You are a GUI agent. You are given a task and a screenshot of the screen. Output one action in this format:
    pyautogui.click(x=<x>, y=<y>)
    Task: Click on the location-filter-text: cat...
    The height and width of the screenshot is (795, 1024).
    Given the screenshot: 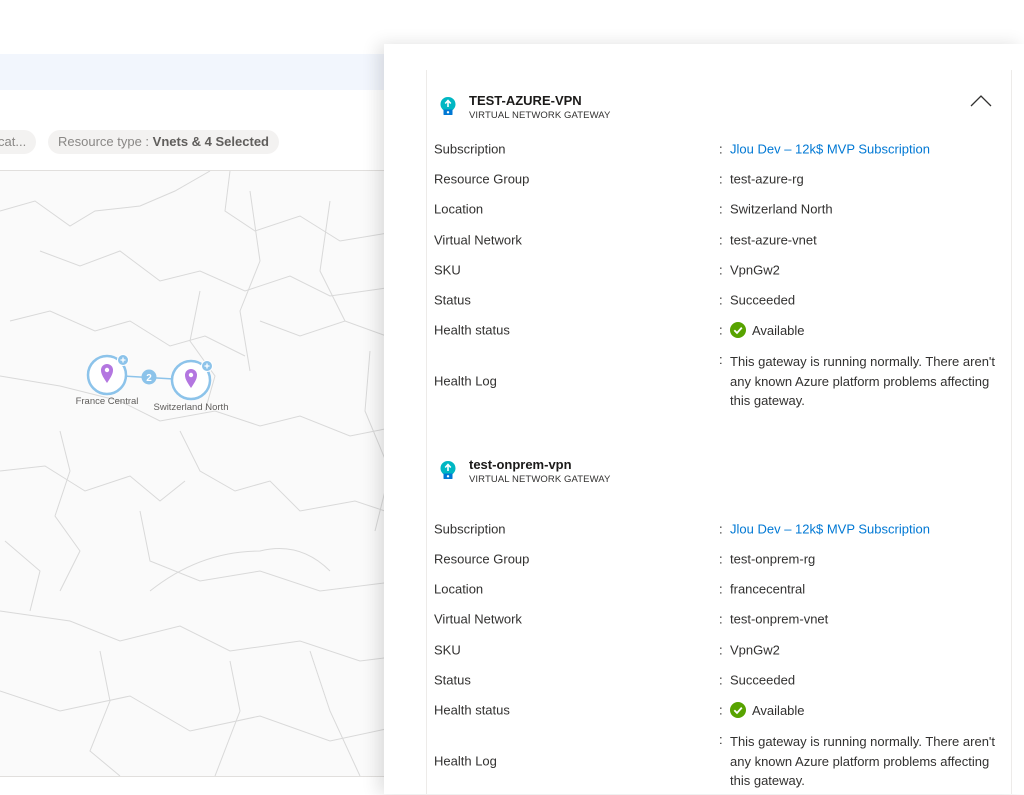 What is the action you would take?
    pyautogui.click(x=13, y=141)
    